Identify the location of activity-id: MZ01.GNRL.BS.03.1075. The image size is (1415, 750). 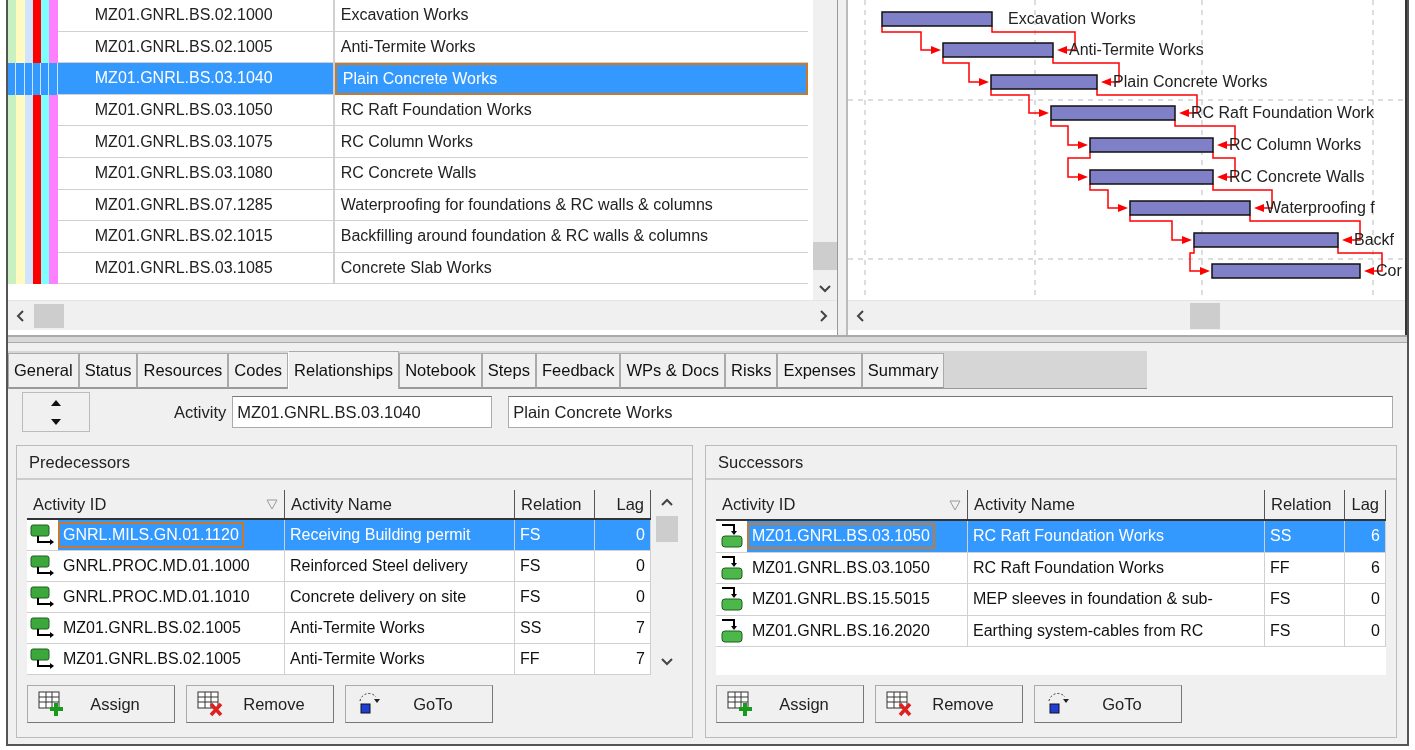
(196, 142).